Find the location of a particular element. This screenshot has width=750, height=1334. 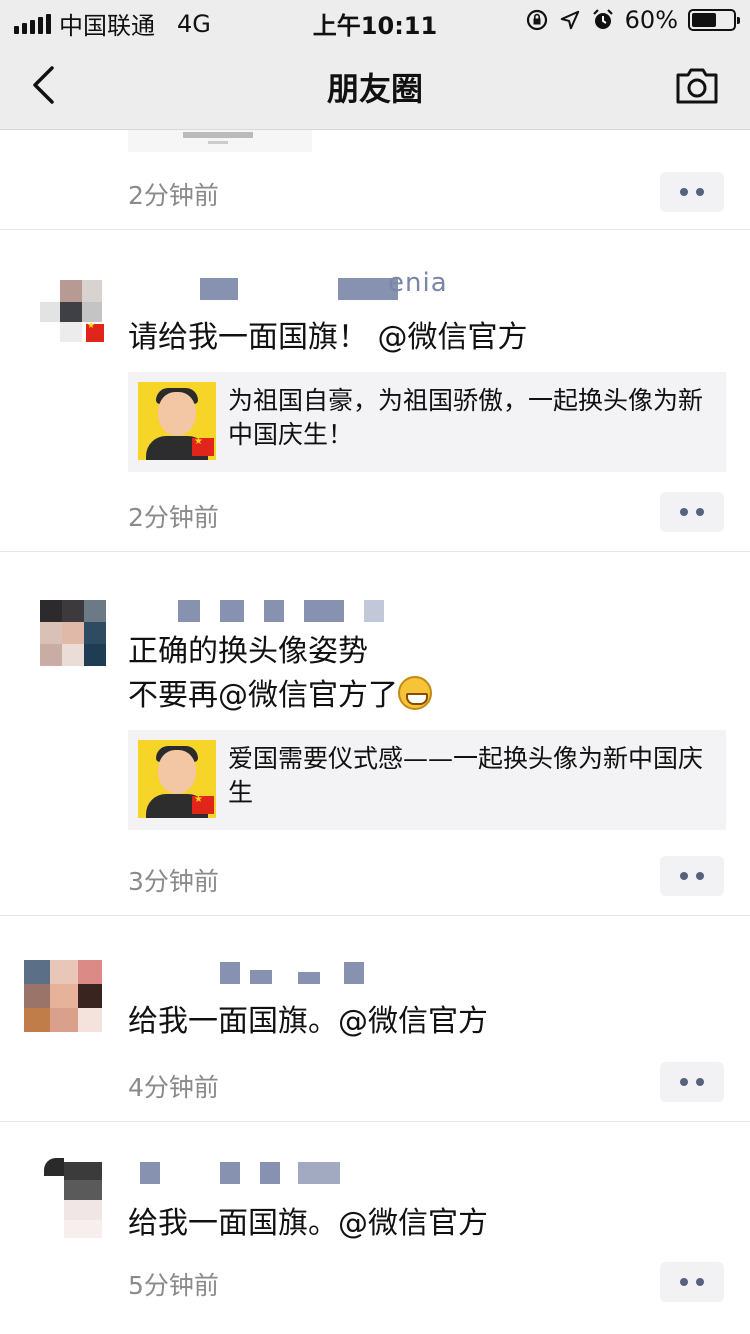

alarm-icon is located at coordinates (602, 19).